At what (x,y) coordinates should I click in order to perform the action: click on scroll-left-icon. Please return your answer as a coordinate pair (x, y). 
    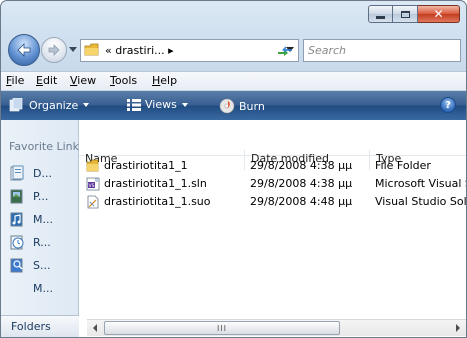
    Looking at the image, I should click on (95, 328).